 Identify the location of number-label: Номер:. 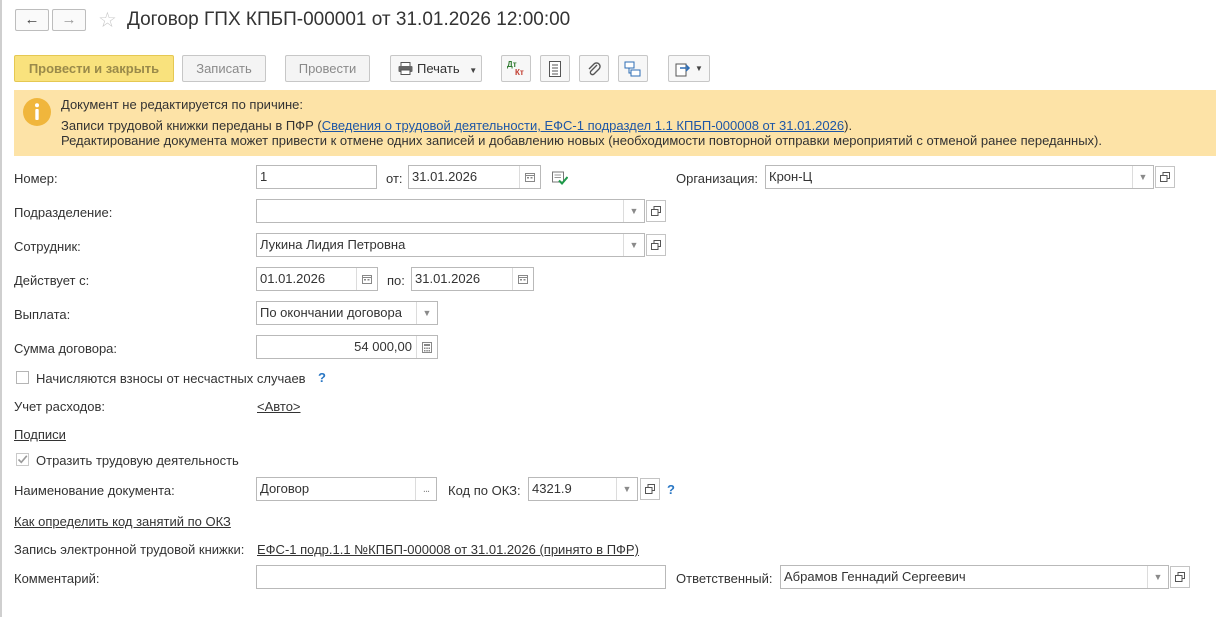
(36, 178).